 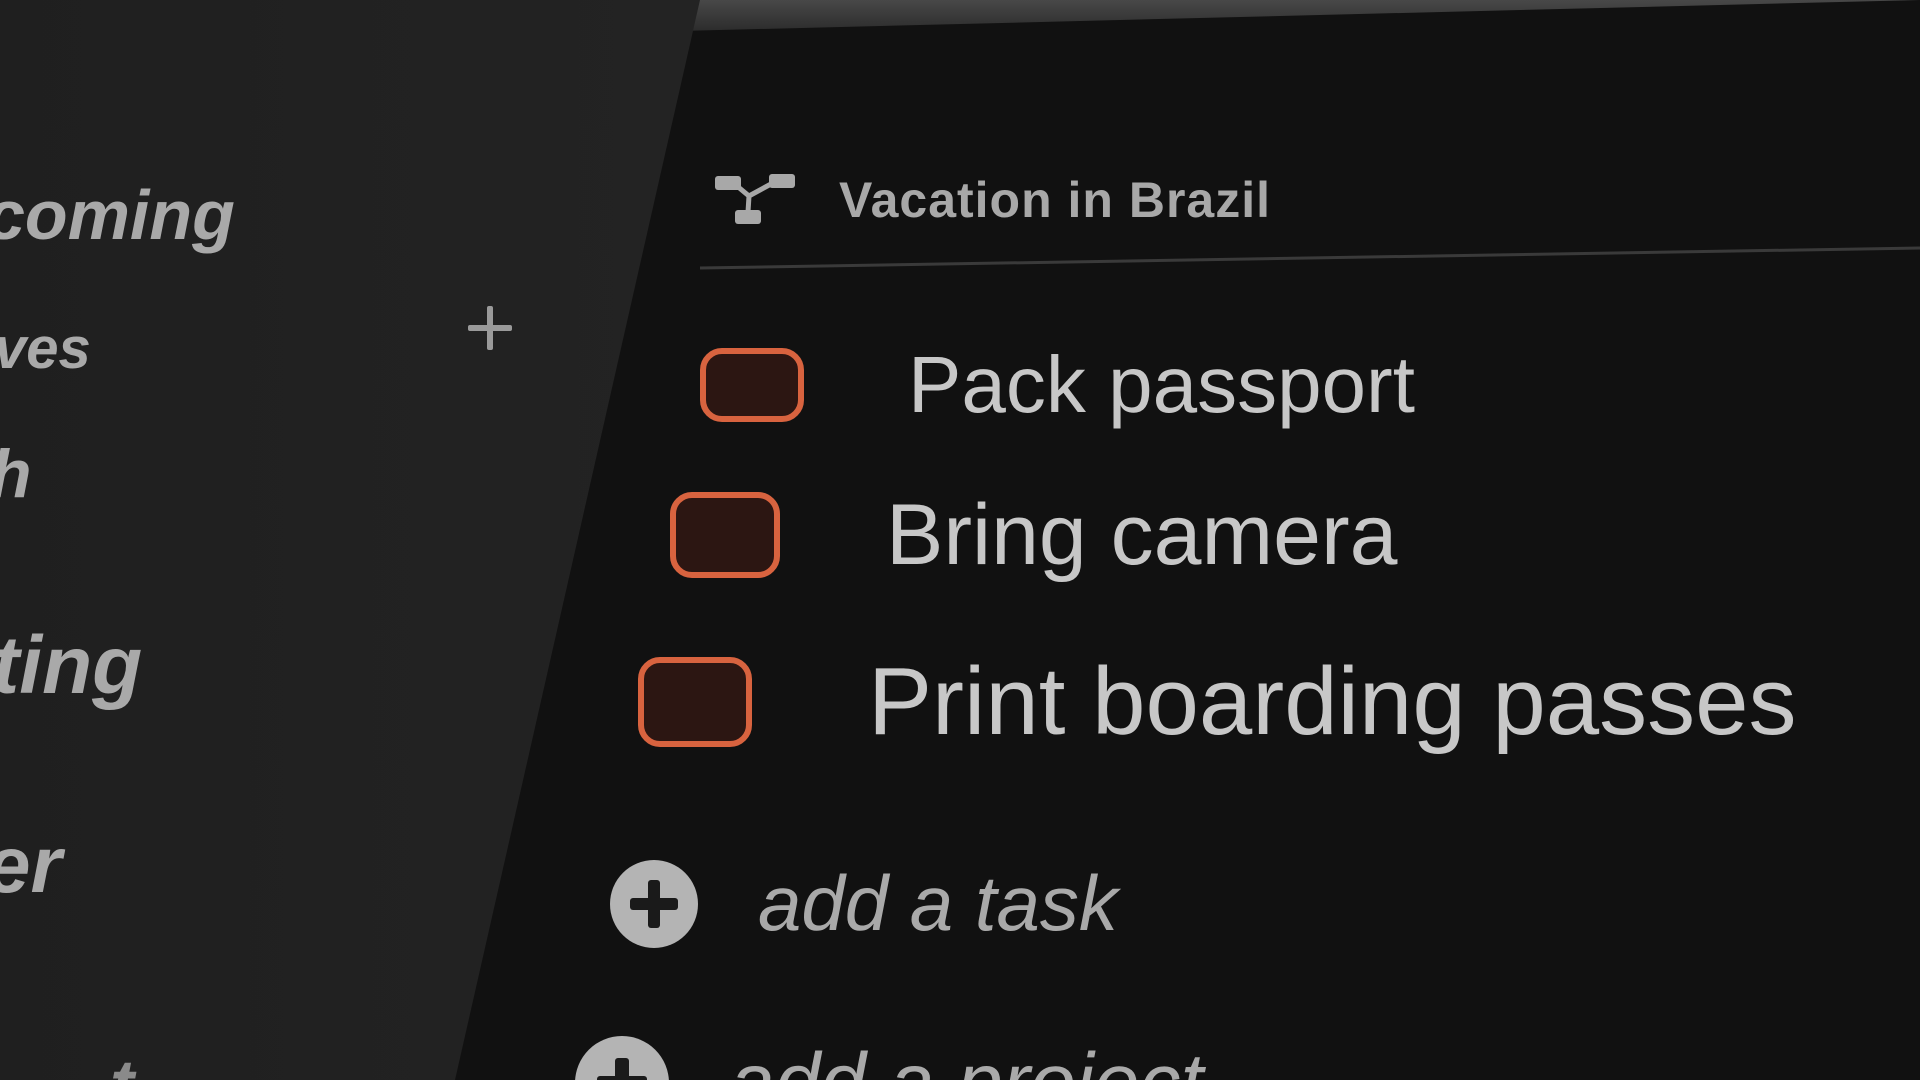 I want to click on task-row: Bring camera, so click(x=1033, y=535).